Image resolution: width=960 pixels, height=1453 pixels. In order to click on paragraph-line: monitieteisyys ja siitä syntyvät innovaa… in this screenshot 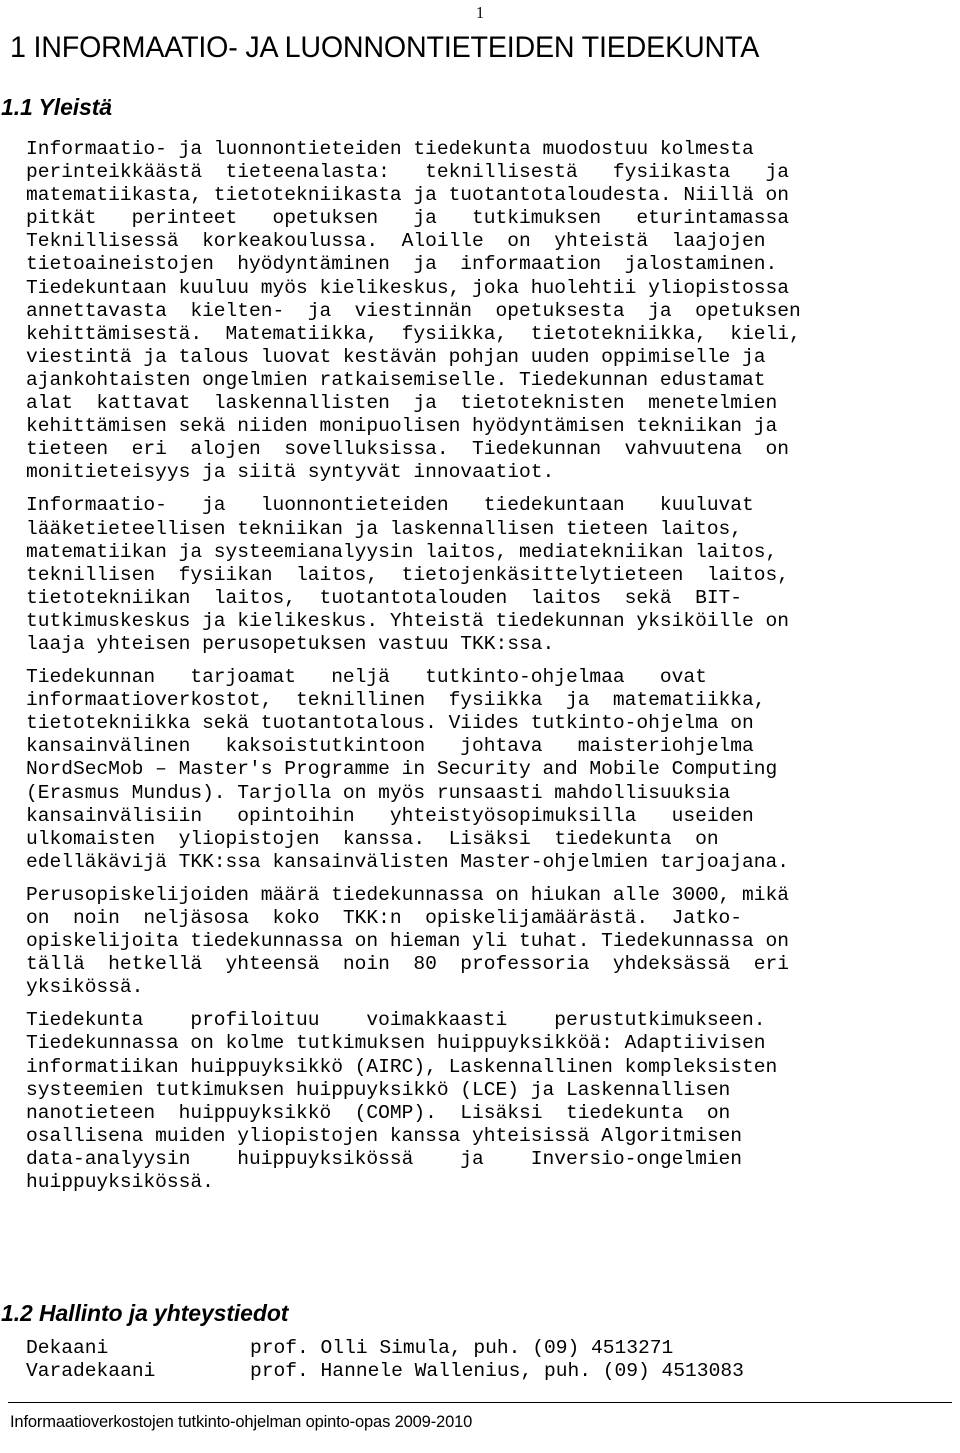, I will do `click(290, 472)`.